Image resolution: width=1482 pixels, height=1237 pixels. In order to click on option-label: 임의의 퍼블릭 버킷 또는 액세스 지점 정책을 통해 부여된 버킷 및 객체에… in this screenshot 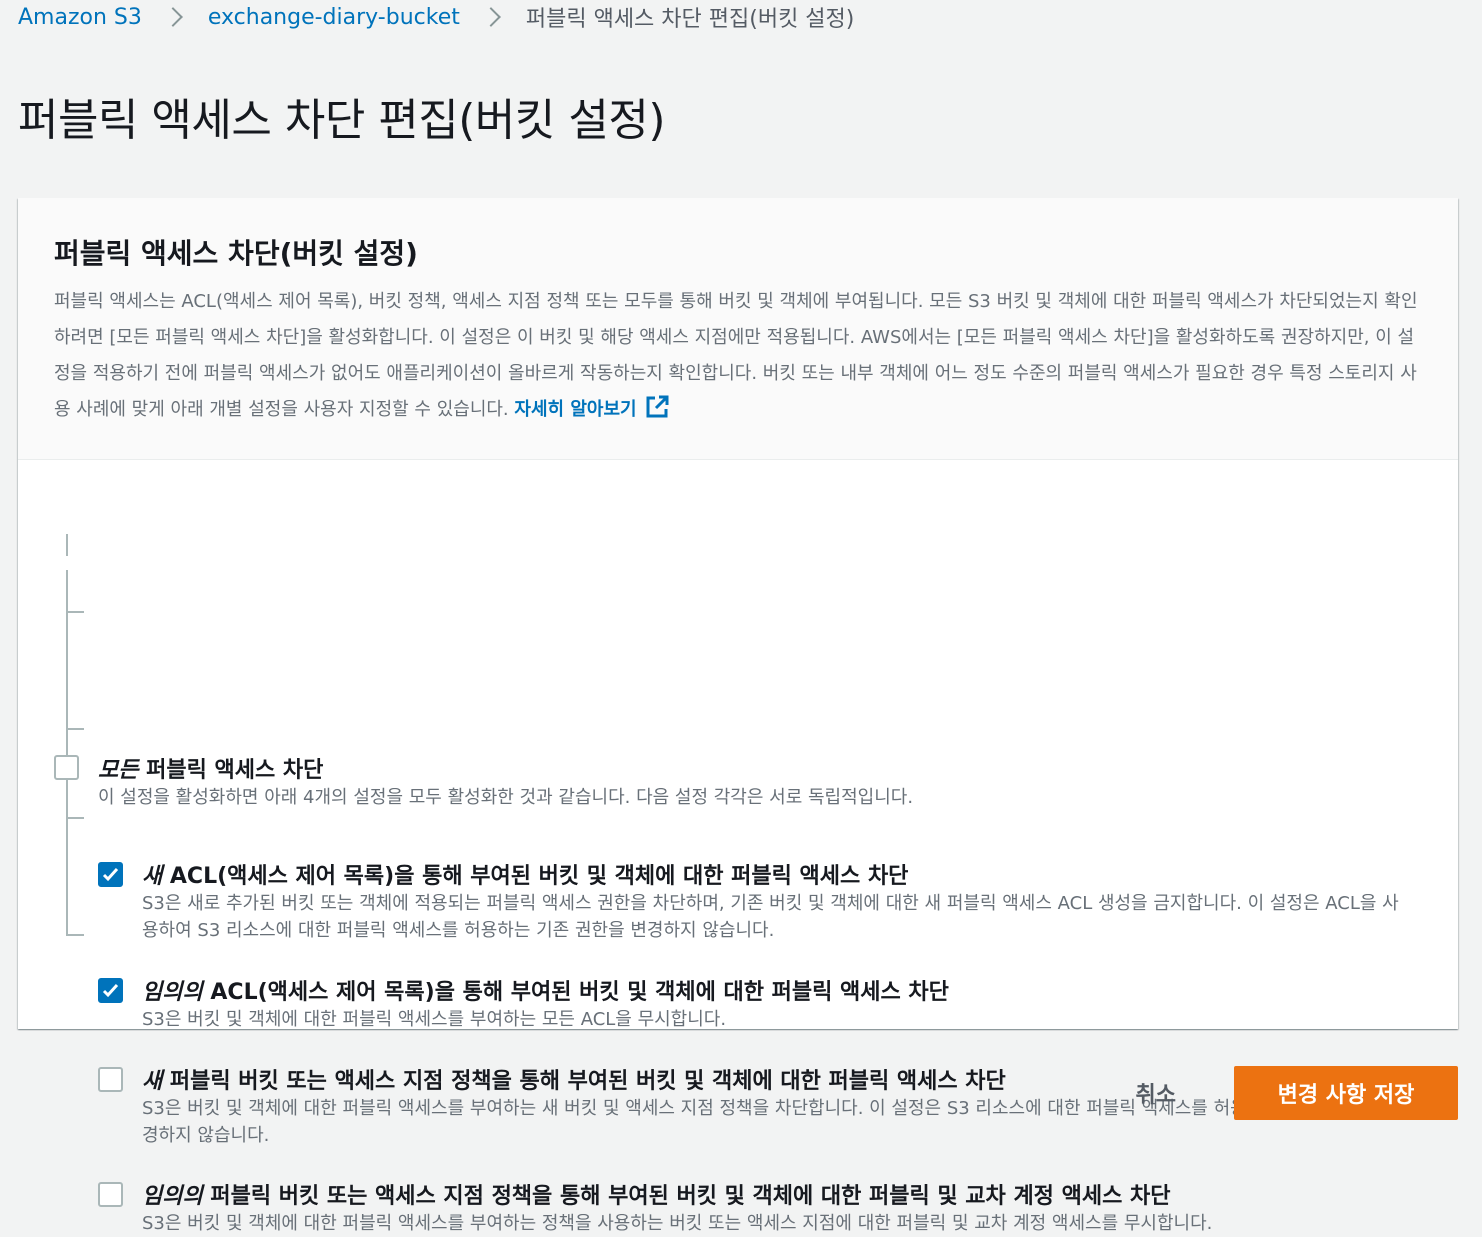, I will do `click(656, 1194)`.